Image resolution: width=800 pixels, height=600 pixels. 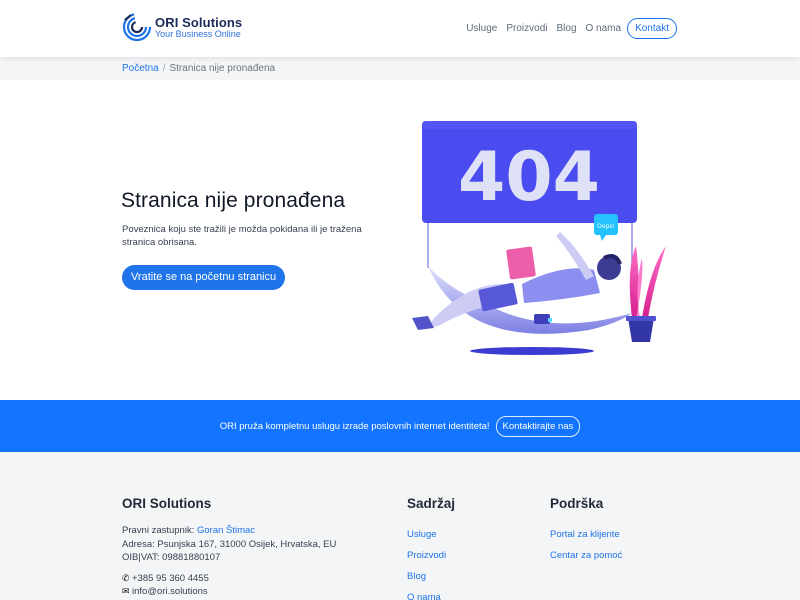 What do you see at coordinates (137, 27) in the screenshot?
I see `logo-swirl-icon` at bounding box center [137, 27].